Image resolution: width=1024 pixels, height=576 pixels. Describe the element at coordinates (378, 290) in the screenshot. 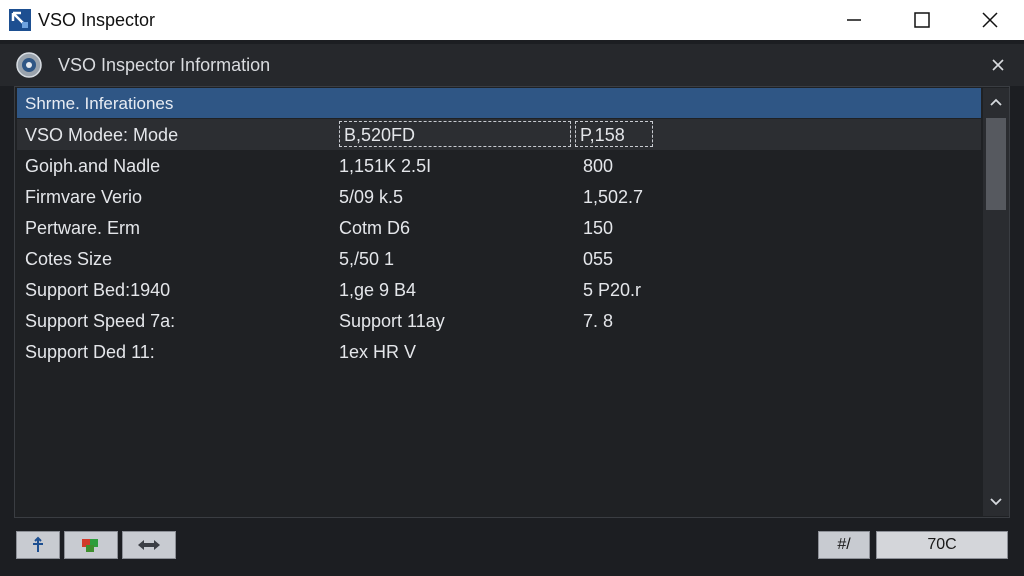

I see `row-value: 1,ge 9 B4` at that location.